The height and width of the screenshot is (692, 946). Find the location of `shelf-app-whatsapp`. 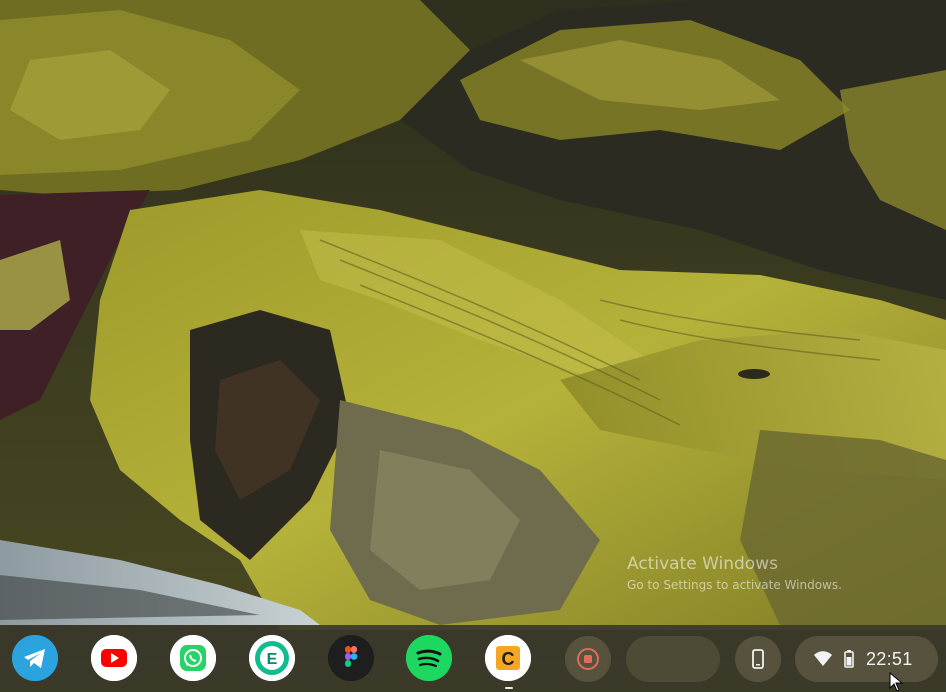

shelf-app-whatsapp is located at coordinates (193, 658).